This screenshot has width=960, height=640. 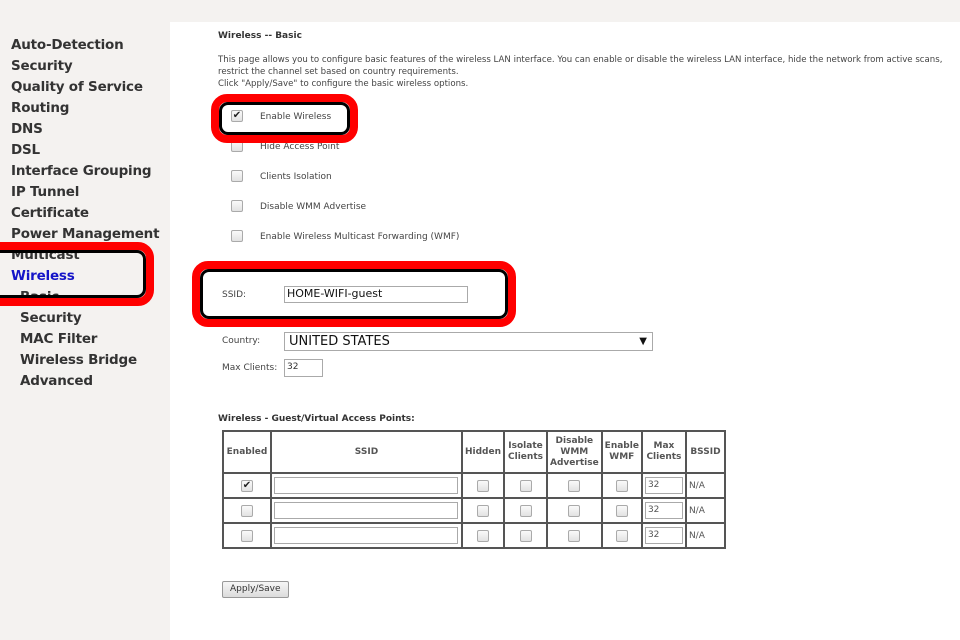 I want to click on col-disable-wmm: Disable WMM Advertise, so click(x=574, y=452).